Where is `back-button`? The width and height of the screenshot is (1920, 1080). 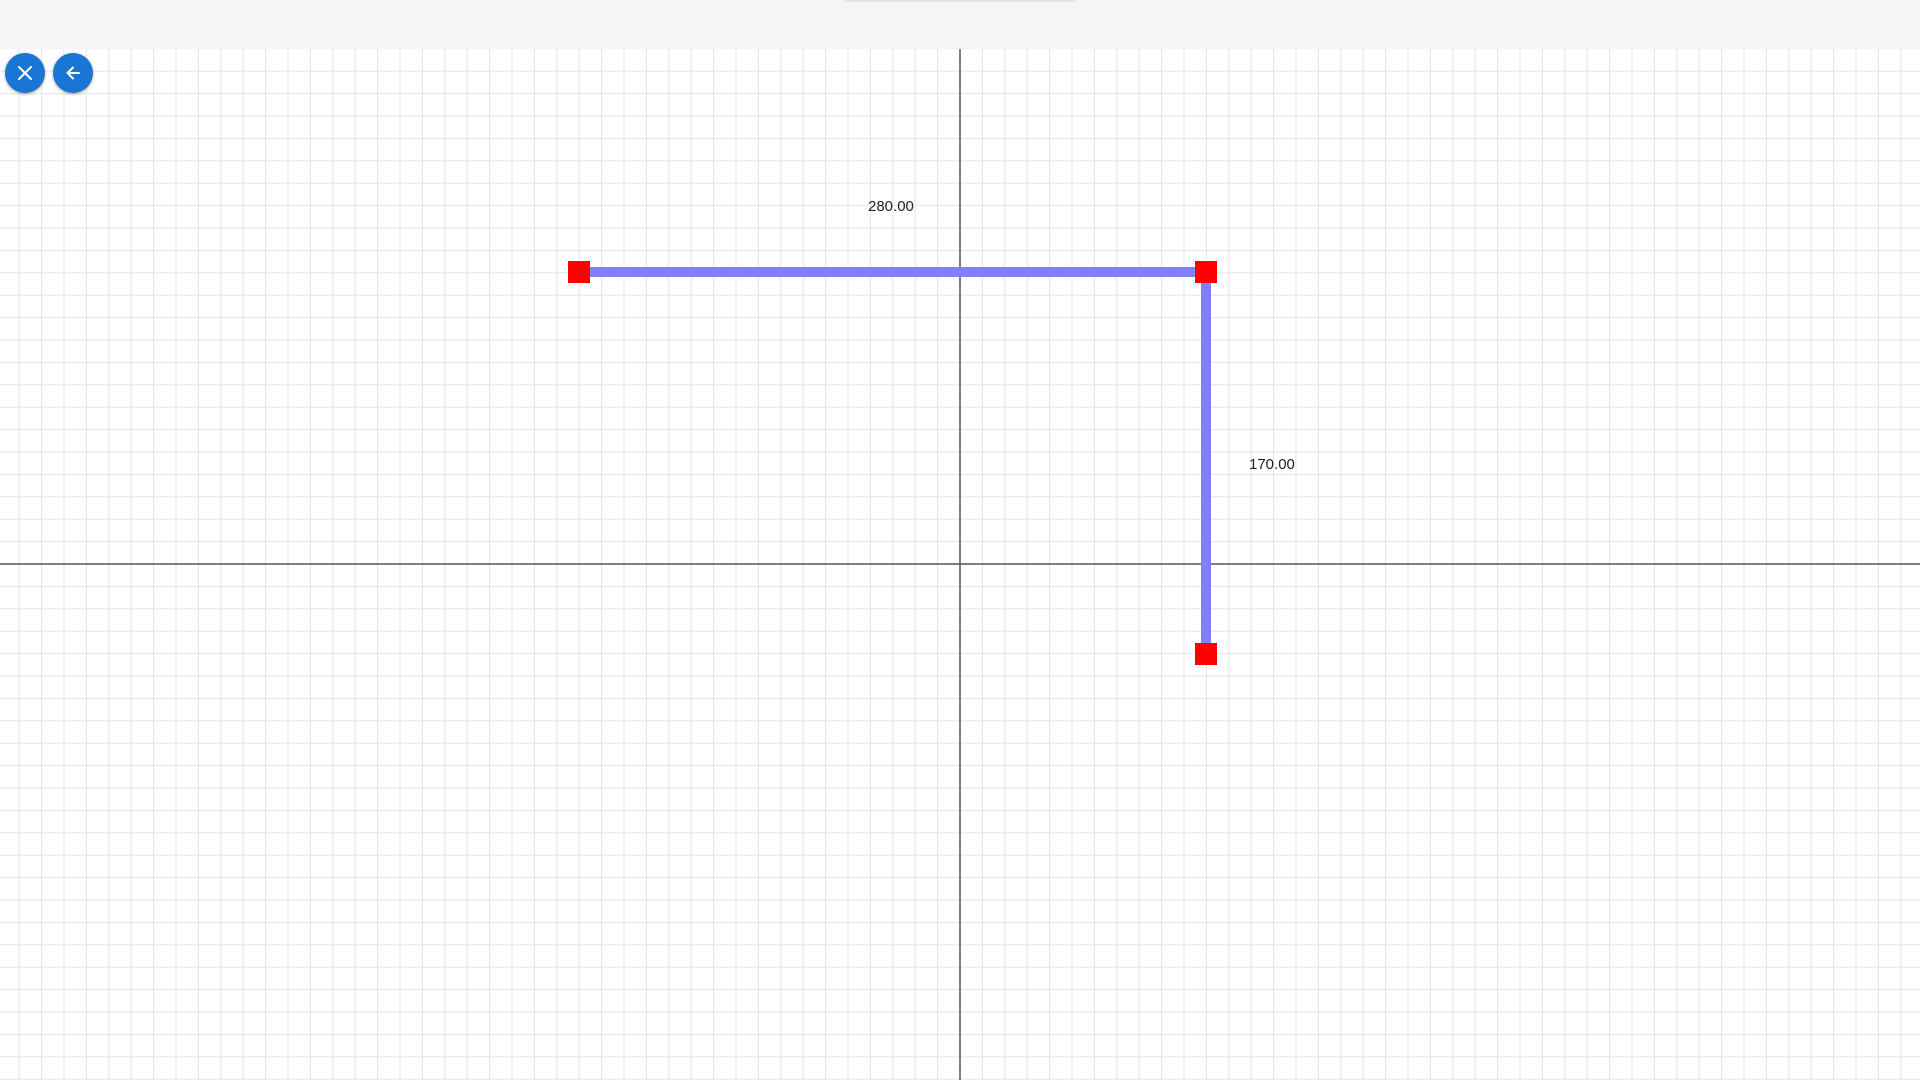 back-button is located at coordinates (73, 73).